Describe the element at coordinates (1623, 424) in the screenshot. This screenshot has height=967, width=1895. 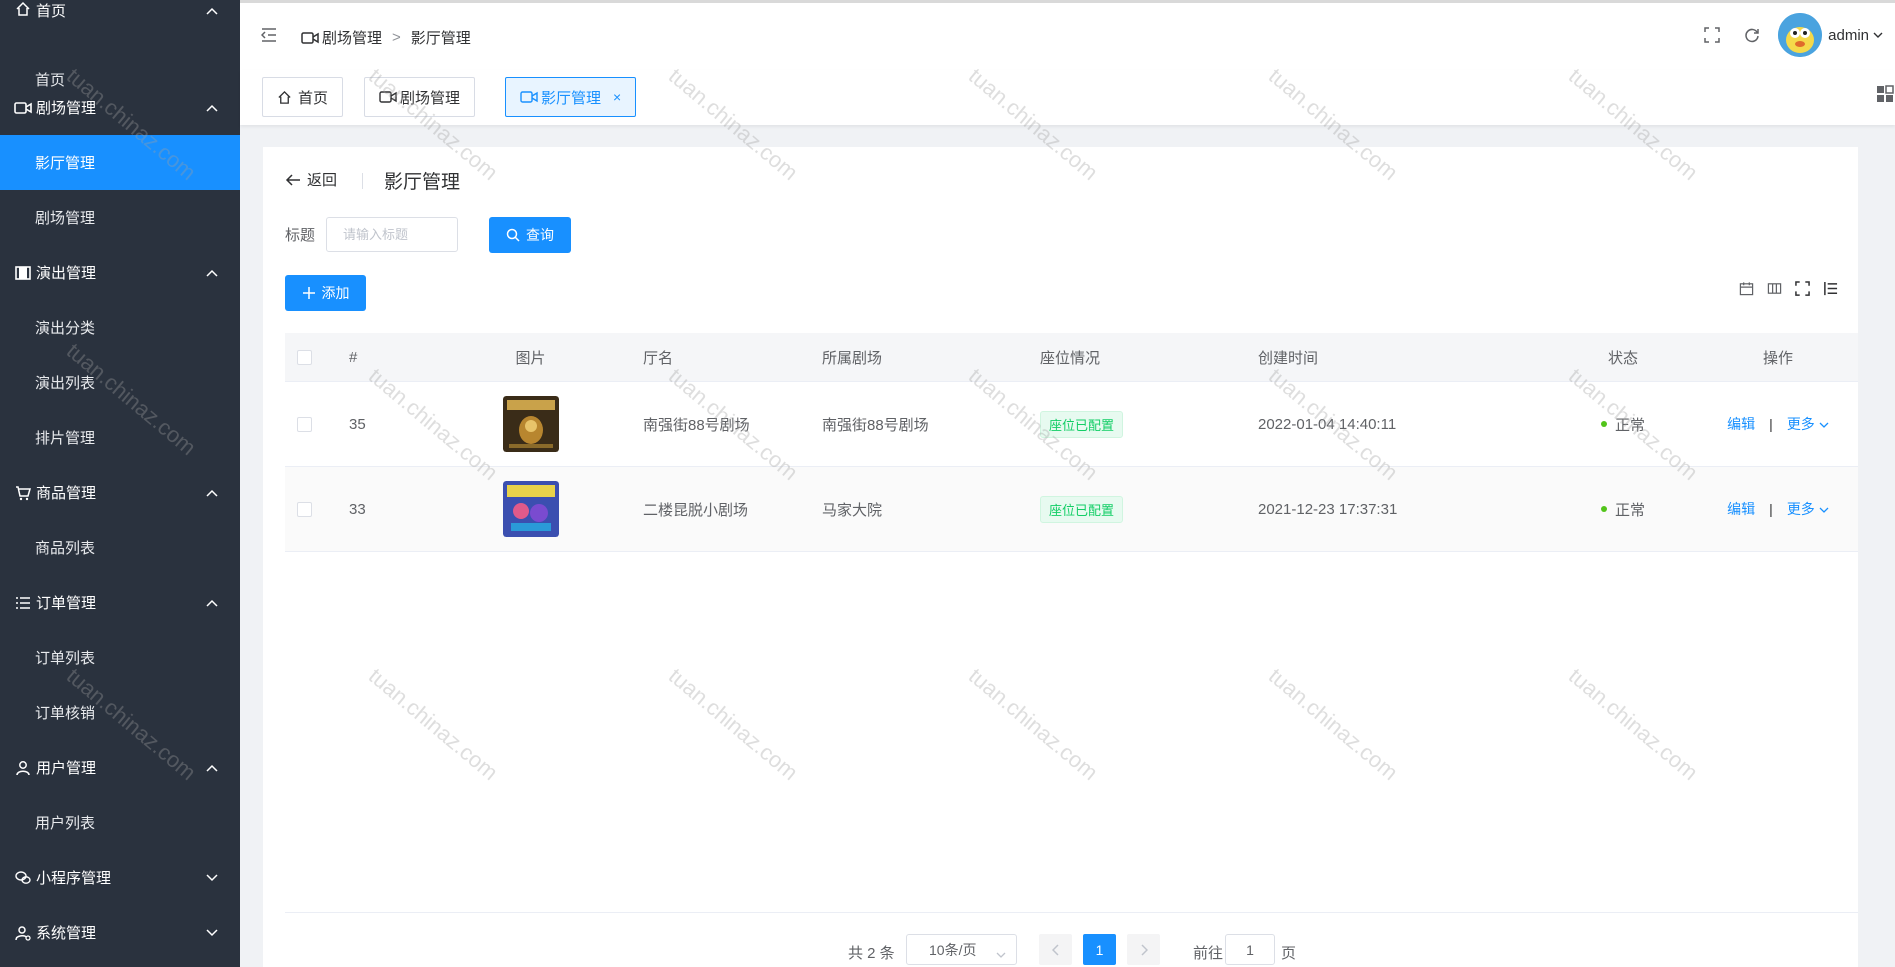
I see `row-status-cell: 正常` at that location.